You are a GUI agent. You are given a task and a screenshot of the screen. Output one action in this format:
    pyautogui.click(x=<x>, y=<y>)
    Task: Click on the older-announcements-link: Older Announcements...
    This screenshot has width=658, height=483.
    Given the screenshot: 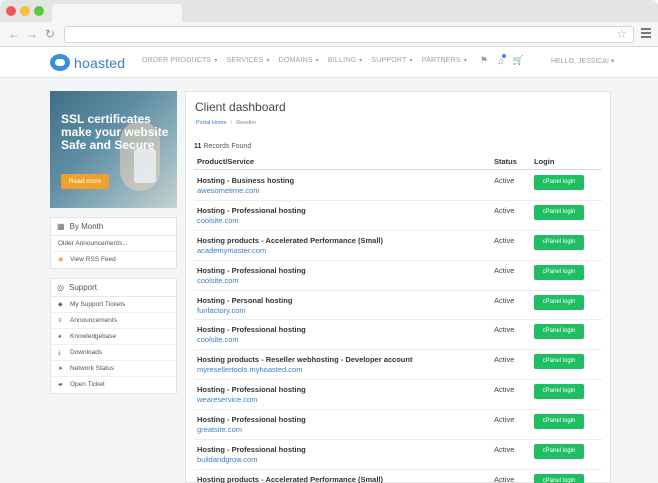 What is the action you would take?
    pyautogui.click(x=113, y=244)
    